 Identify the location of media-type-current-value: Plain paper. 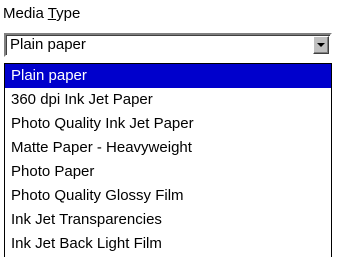
(48, 44).